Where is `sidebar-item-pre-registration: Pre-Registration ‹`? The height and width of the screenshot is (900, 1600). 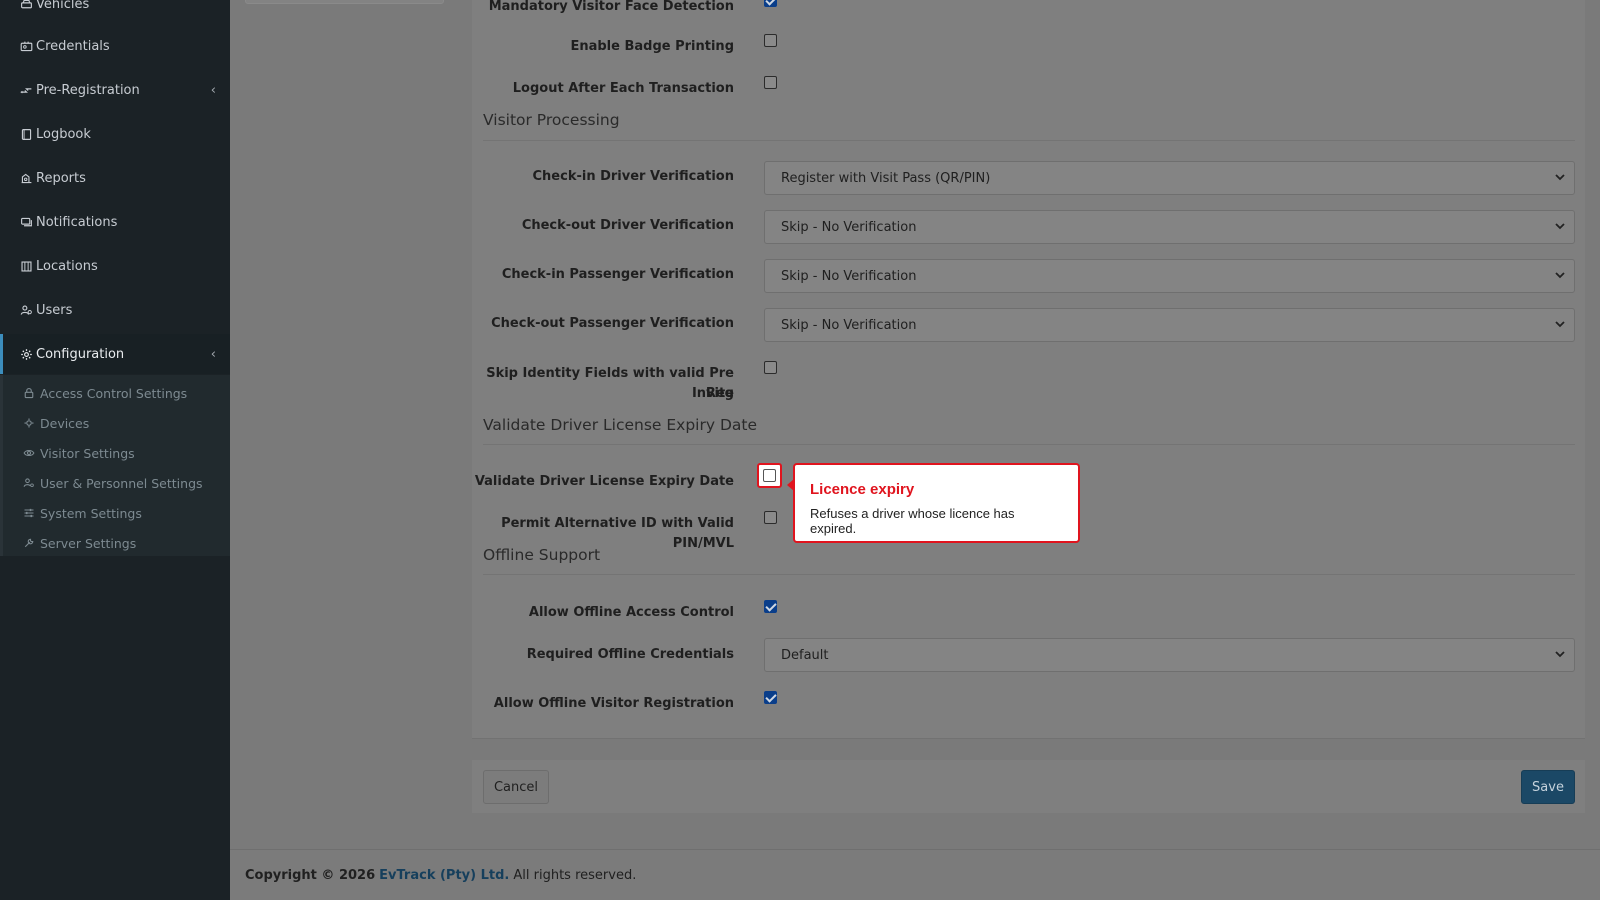
sidebar-item-pre-registration: Pre-Registration ‹ is located at coordinates (115, 90).